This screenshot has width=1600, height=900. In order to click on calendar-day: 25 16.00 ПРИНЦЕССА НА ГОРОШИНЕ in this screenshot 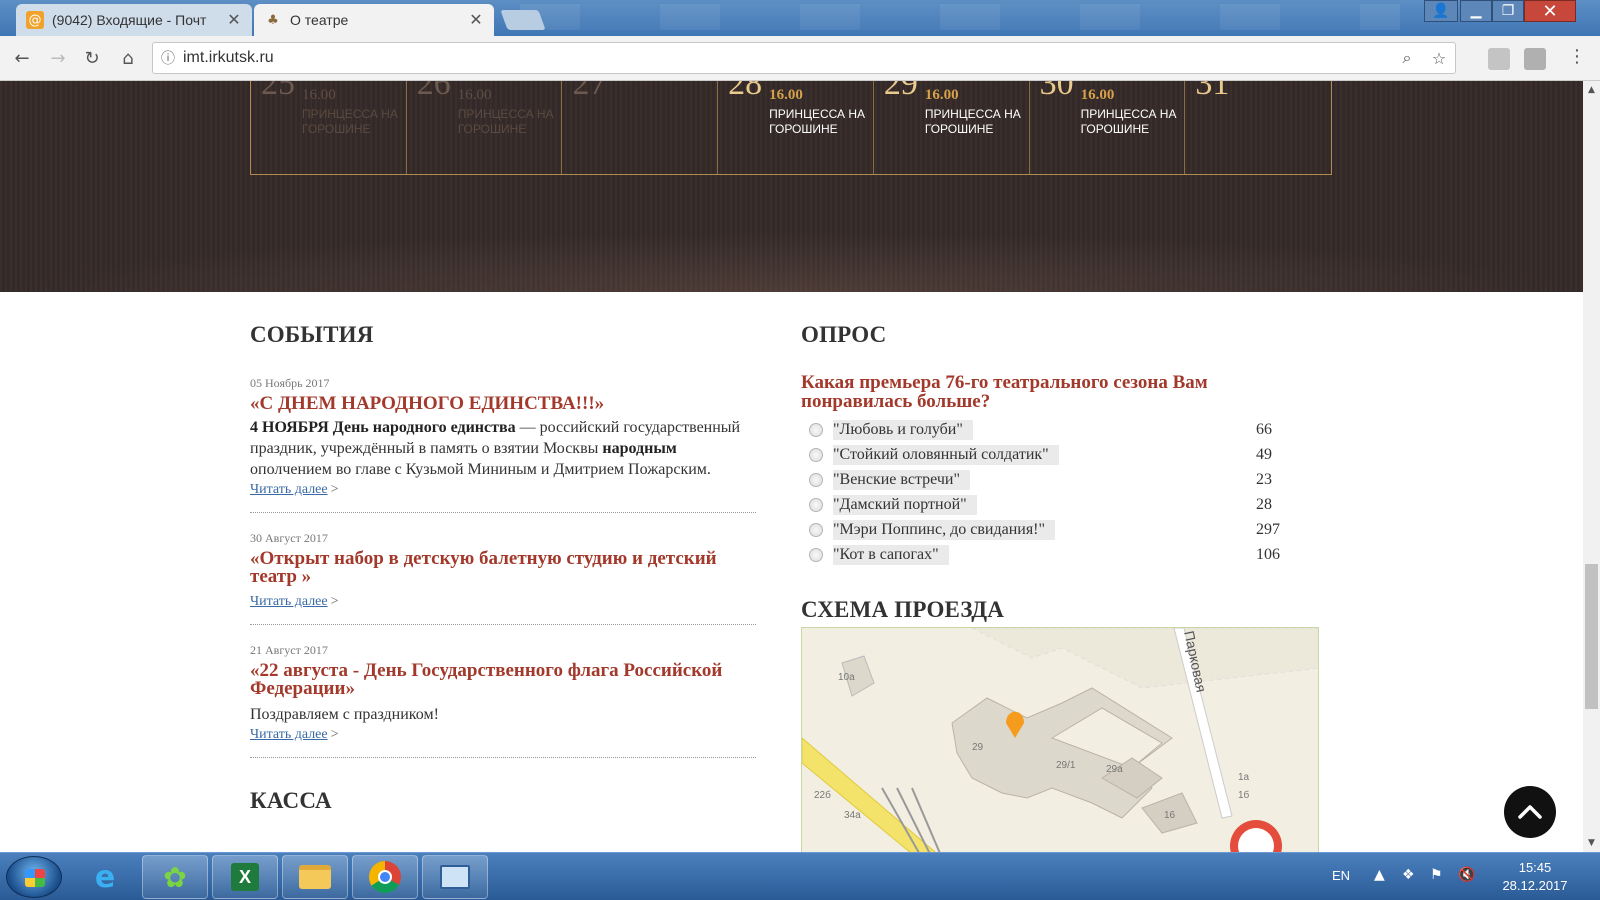, I will do `click(329, 127)`.